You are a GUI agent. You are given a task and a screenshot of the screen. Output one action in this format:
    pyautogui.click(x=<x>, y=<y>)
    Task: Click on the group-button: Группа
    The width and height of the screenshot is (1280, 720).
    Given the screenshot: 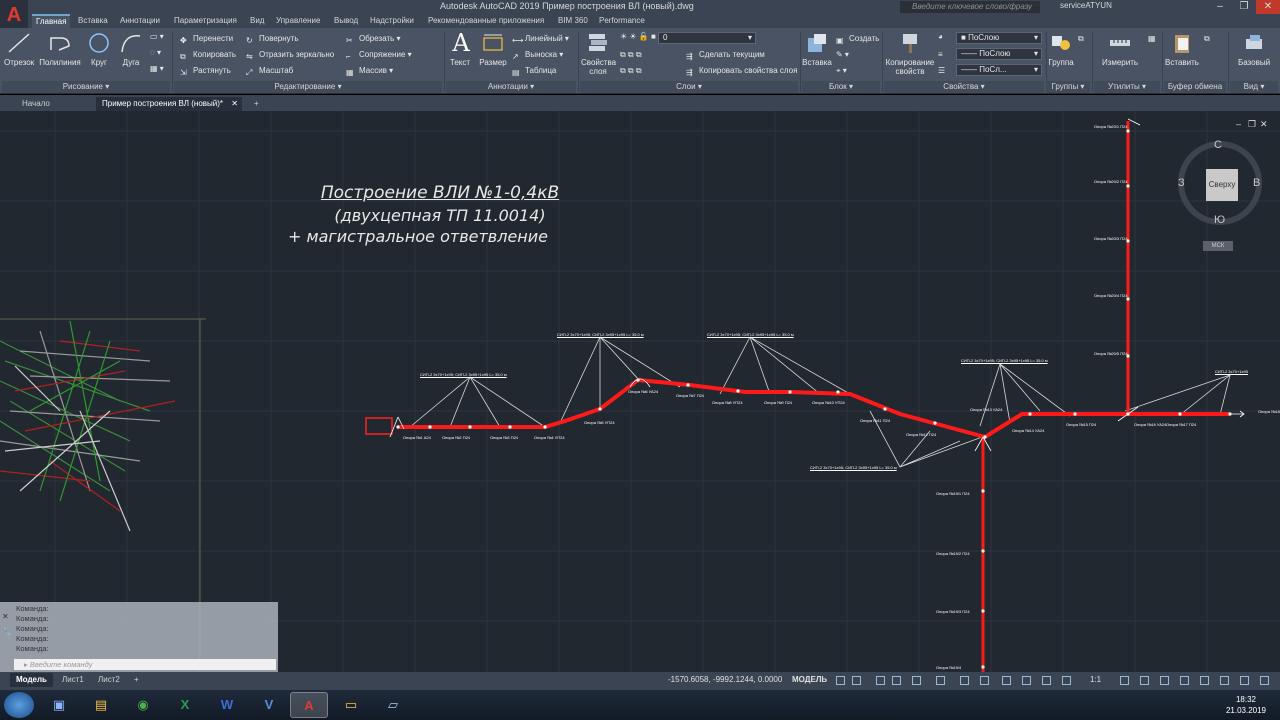 What is the action you would take?
    pyautogui.click(x=1061, y=48)
    